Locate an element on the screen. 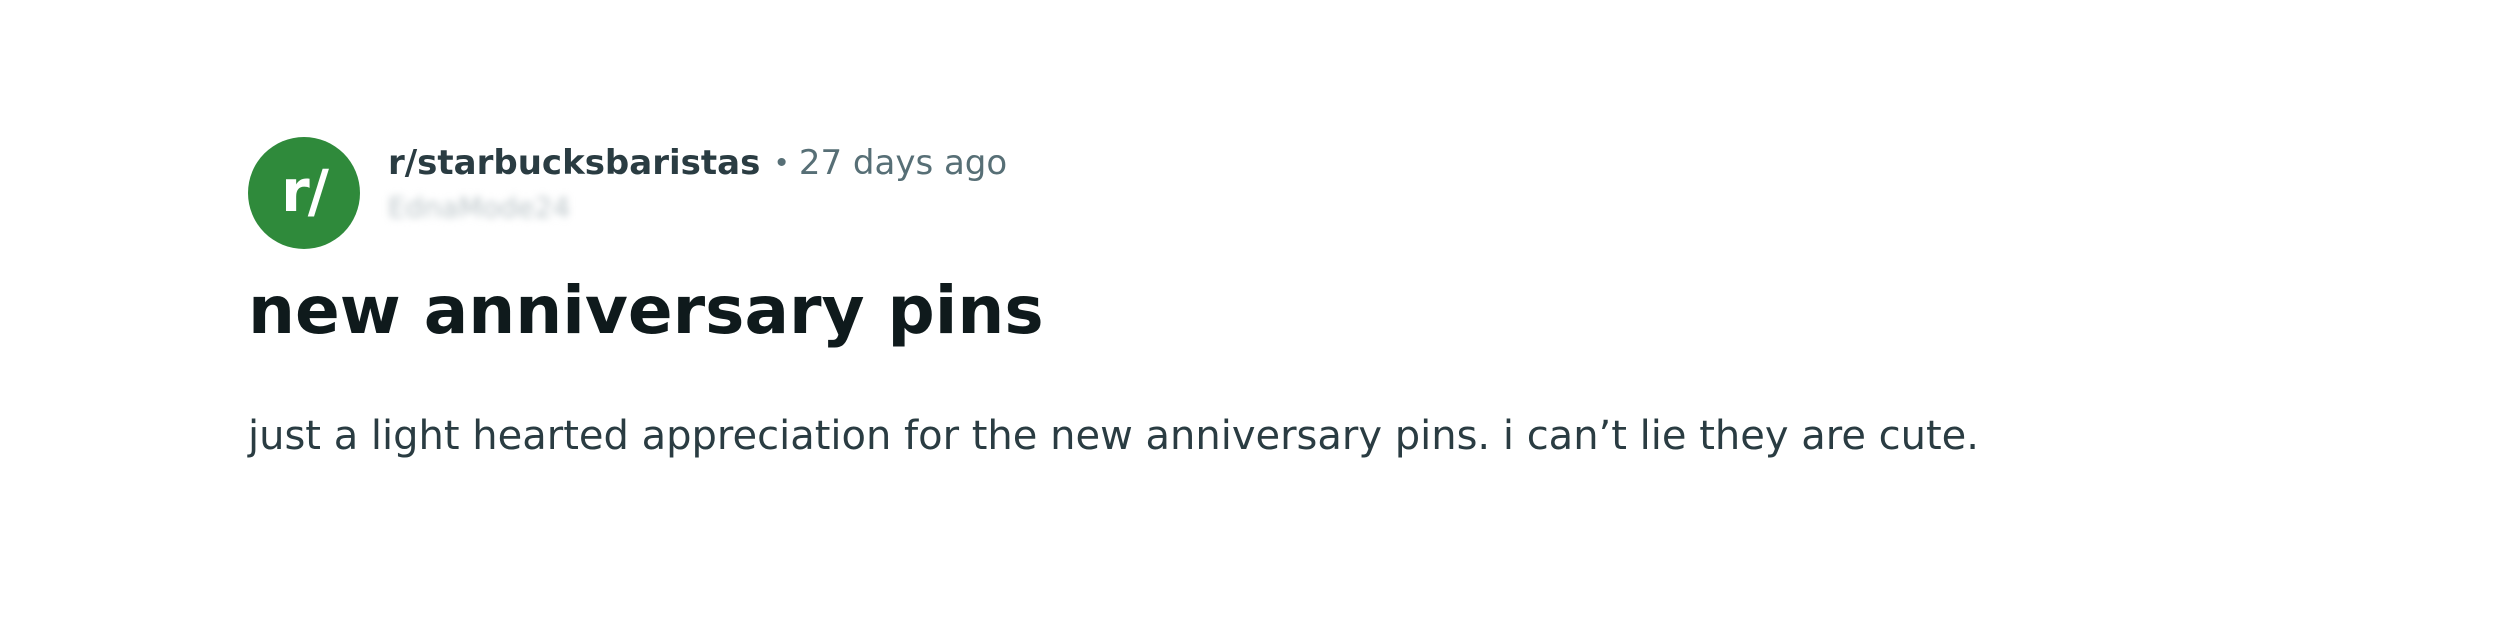 Image resolution: width=2500 pixels, height=625 pixels. subreddit-avatar-label: r/ is located at coordinates (305, 191).